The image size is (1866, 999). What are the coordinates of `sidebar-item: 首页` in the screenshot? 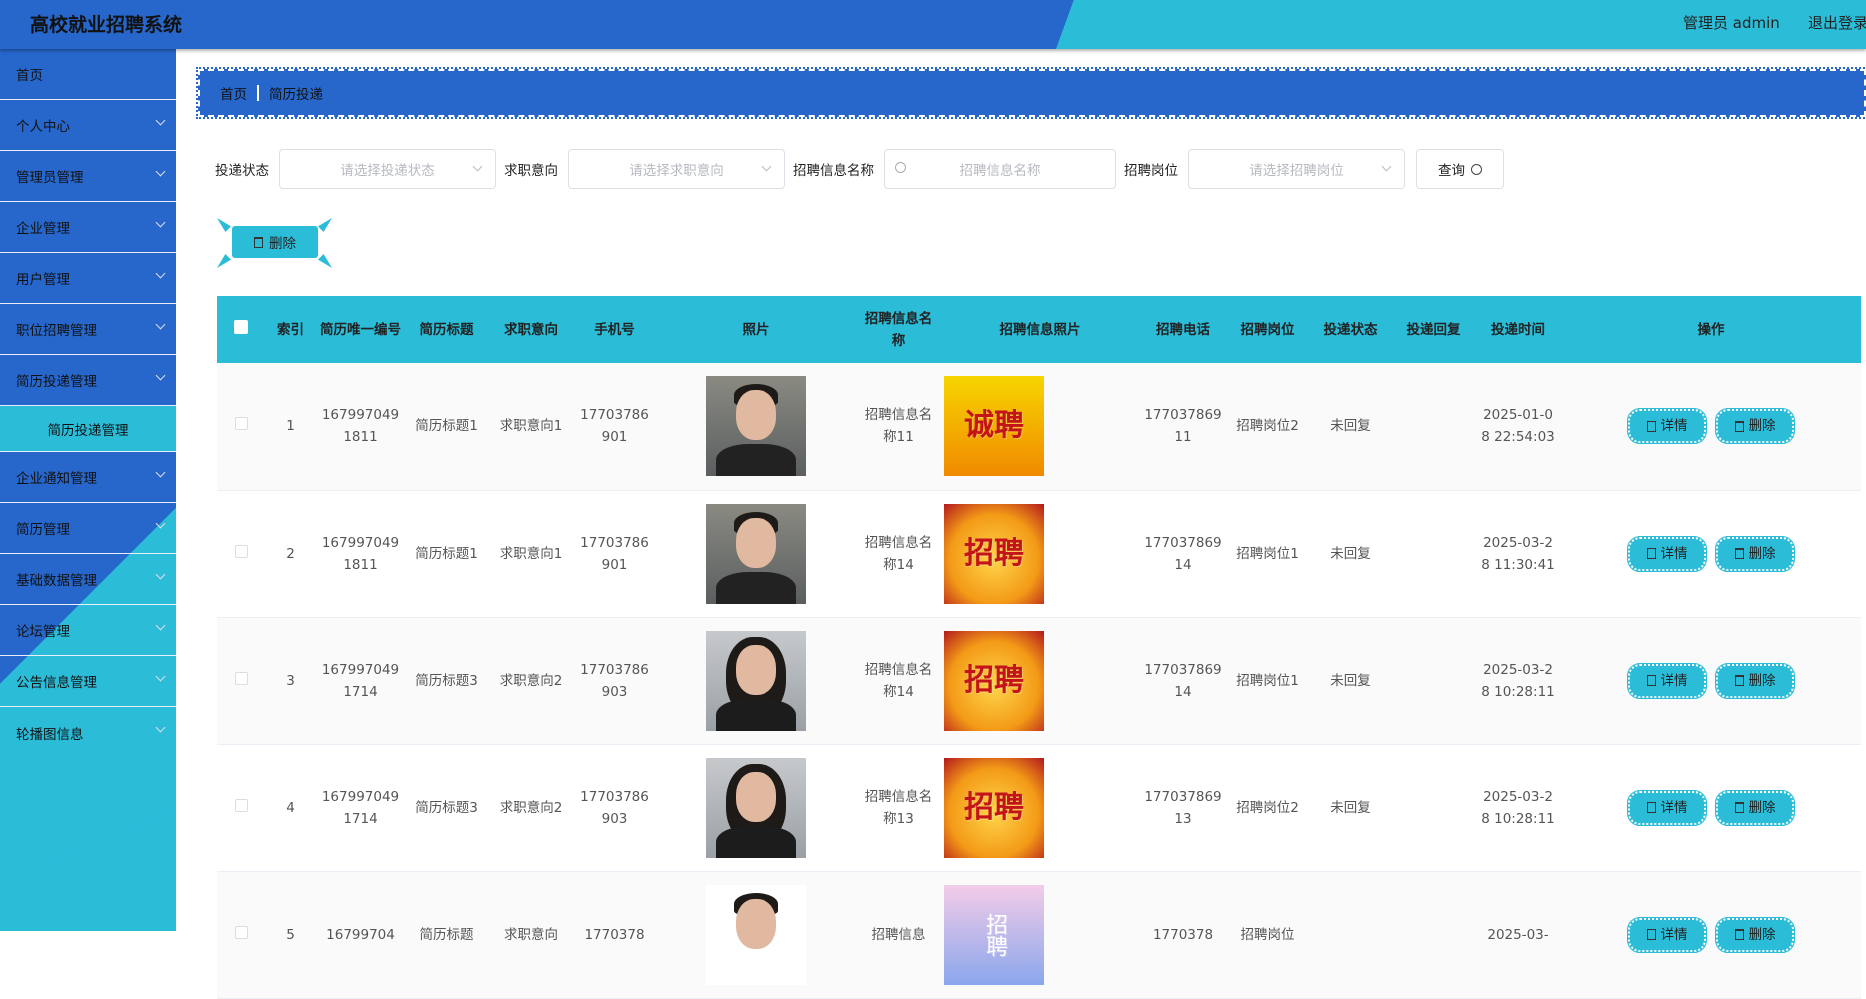 It's located at (88, 74).